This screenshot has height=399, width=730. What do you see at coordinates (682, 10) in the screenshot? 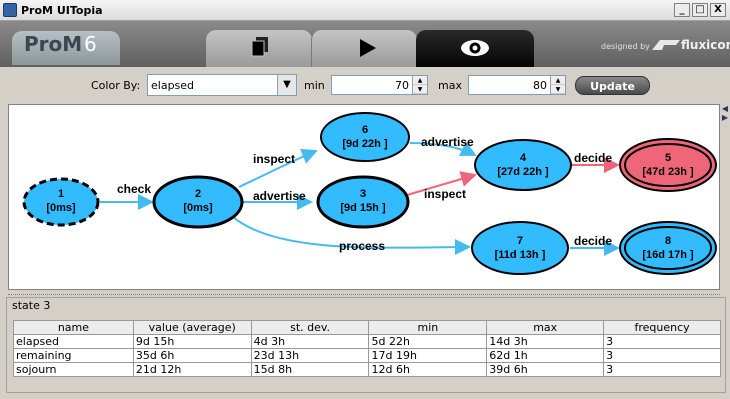
I see `minimize-button: _` at bounding box center [682, 10].